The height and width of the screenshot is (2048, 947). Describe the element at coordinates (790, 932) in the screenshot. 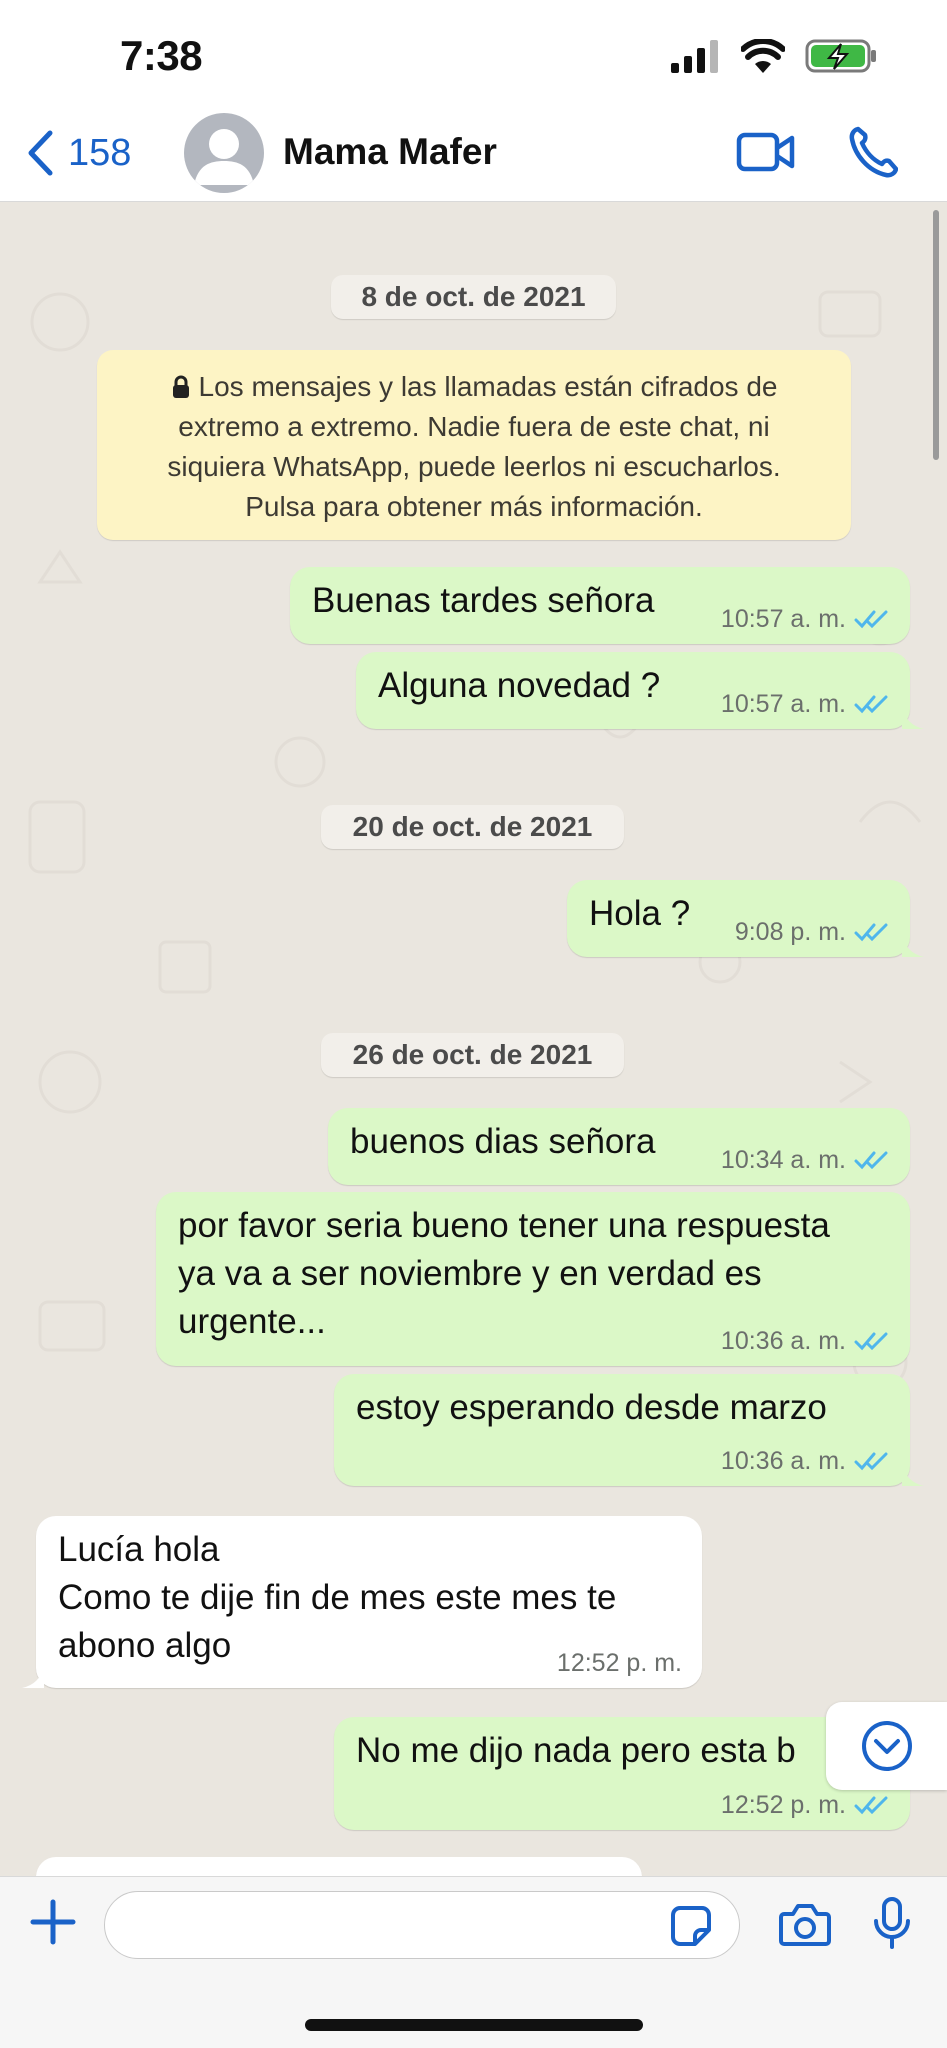

I see `message-time: 9:08 p. m.` at that location.